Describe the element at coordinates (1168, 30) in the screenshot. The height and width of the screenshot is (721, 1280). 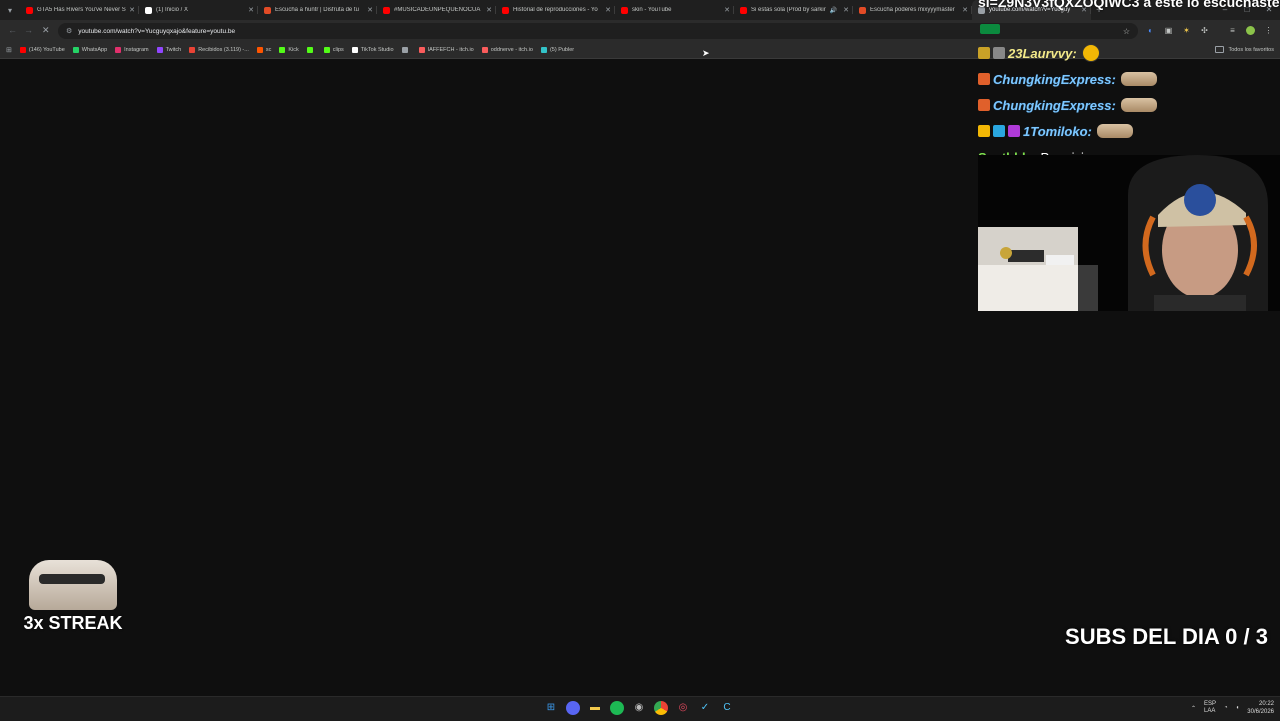
I see `cast-icon: ▣` at that location.